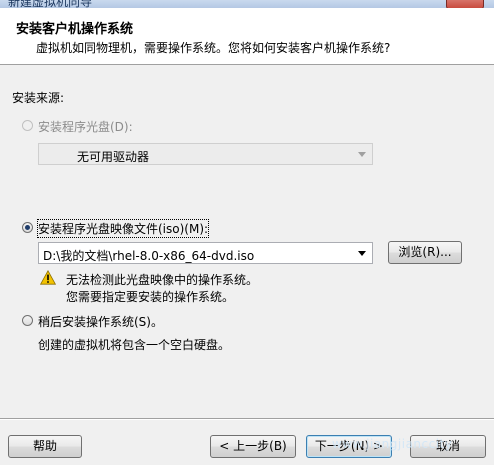  What do you see at coordinates (247, 419) in the screenshot?
I see `footer-divider` at bounding box center [247, 419].